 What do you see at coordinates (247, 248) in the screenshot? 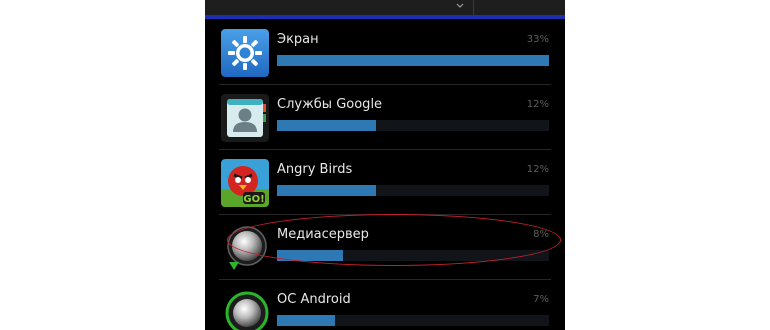
I see `mediaserver-android-icon` at bounding box center [247, 248].